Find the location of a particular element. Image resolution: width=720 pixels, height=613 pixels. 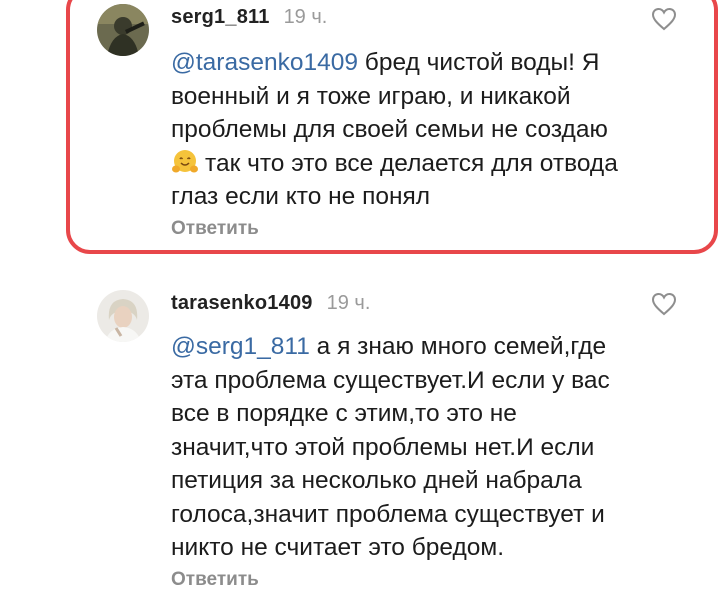

comment-meta: tarasenko1409 19 ч. is located at coordinates (270, 303).